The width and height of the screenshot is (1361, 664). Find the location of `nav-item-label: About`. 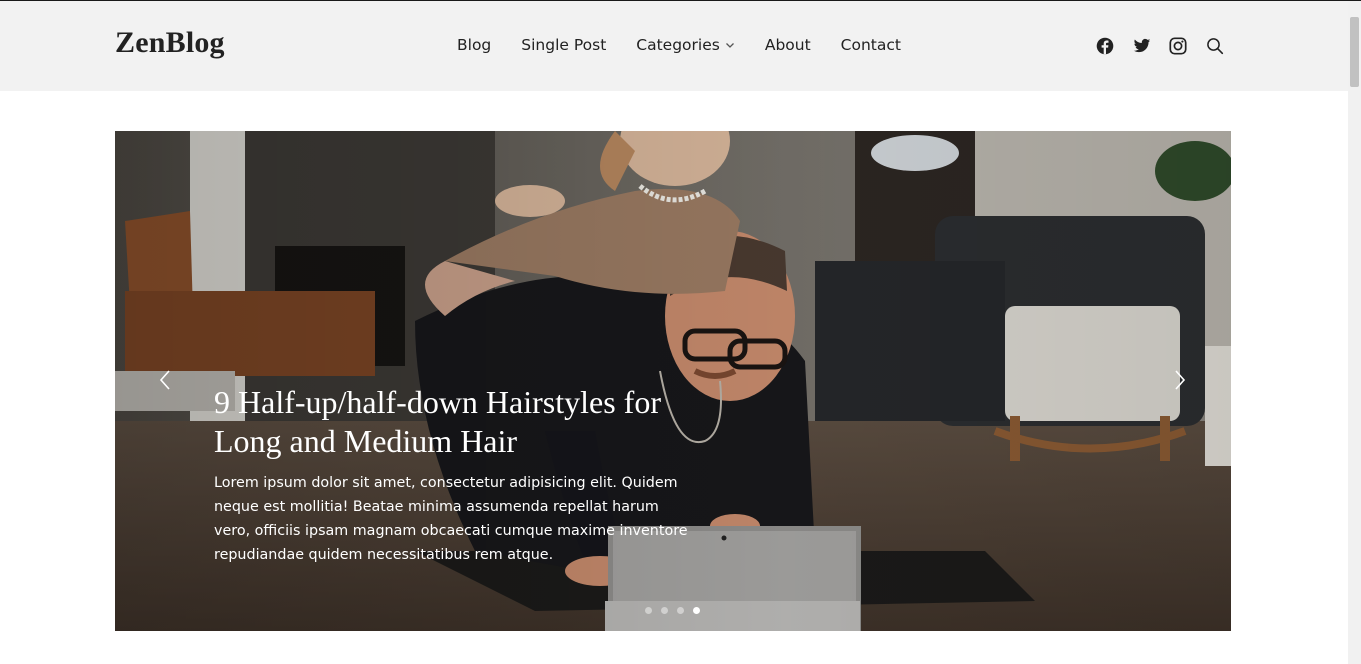

nav-item-label: About is located at coordinates (787, 45).